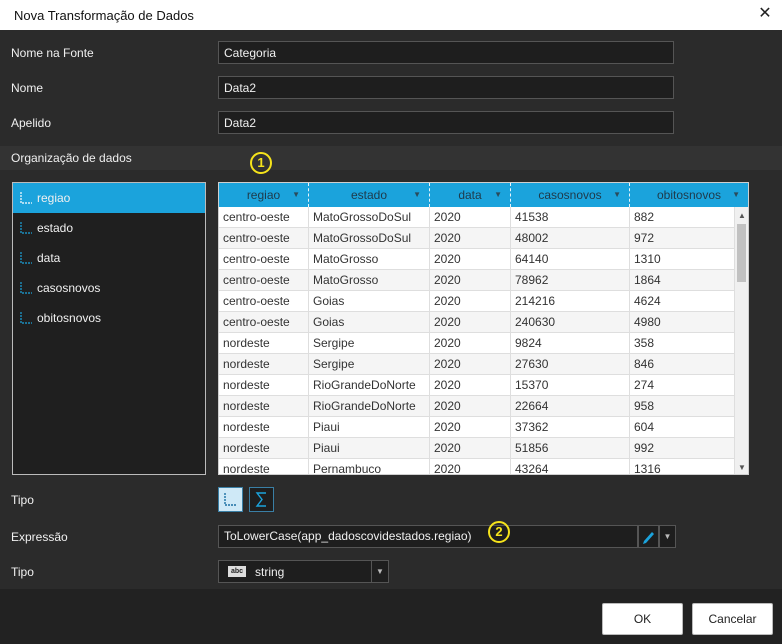 The image size is (782, 644). What do you see at coordinates (446, 52) in the screenshot?
I see `source-name-input` at bounding box center [446, 52].